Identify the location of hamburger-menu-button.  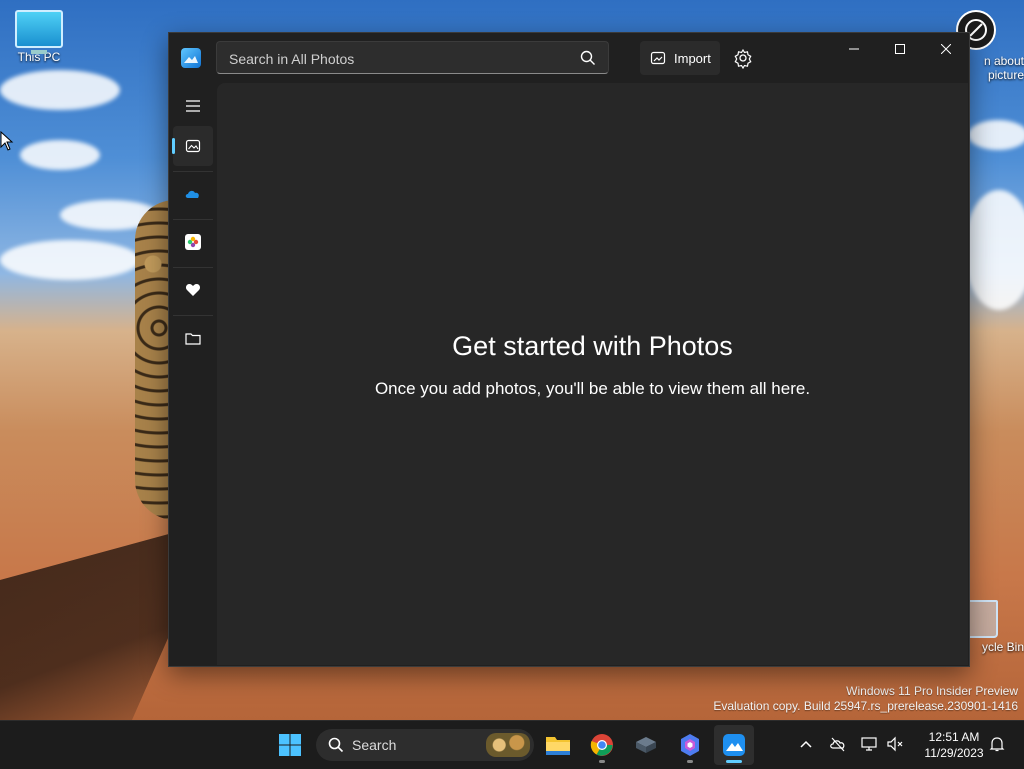
(193, 106).